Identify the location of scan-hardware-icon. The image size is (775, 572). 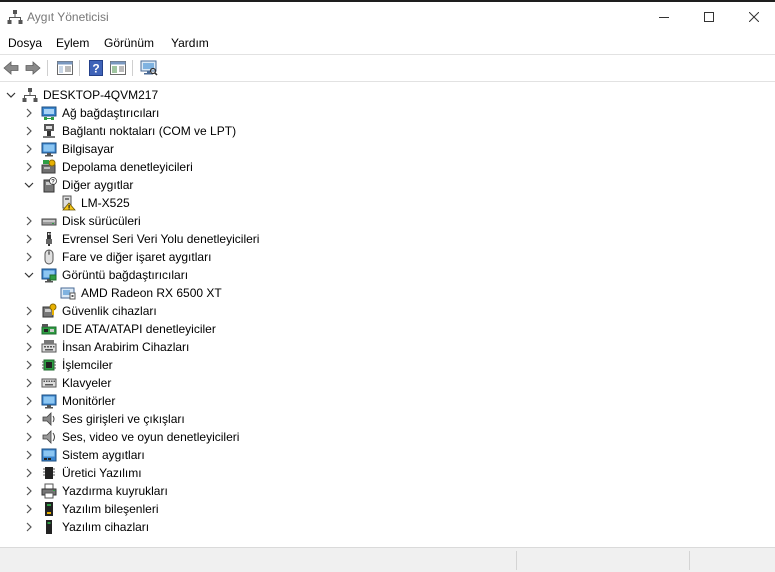
(149, 68).